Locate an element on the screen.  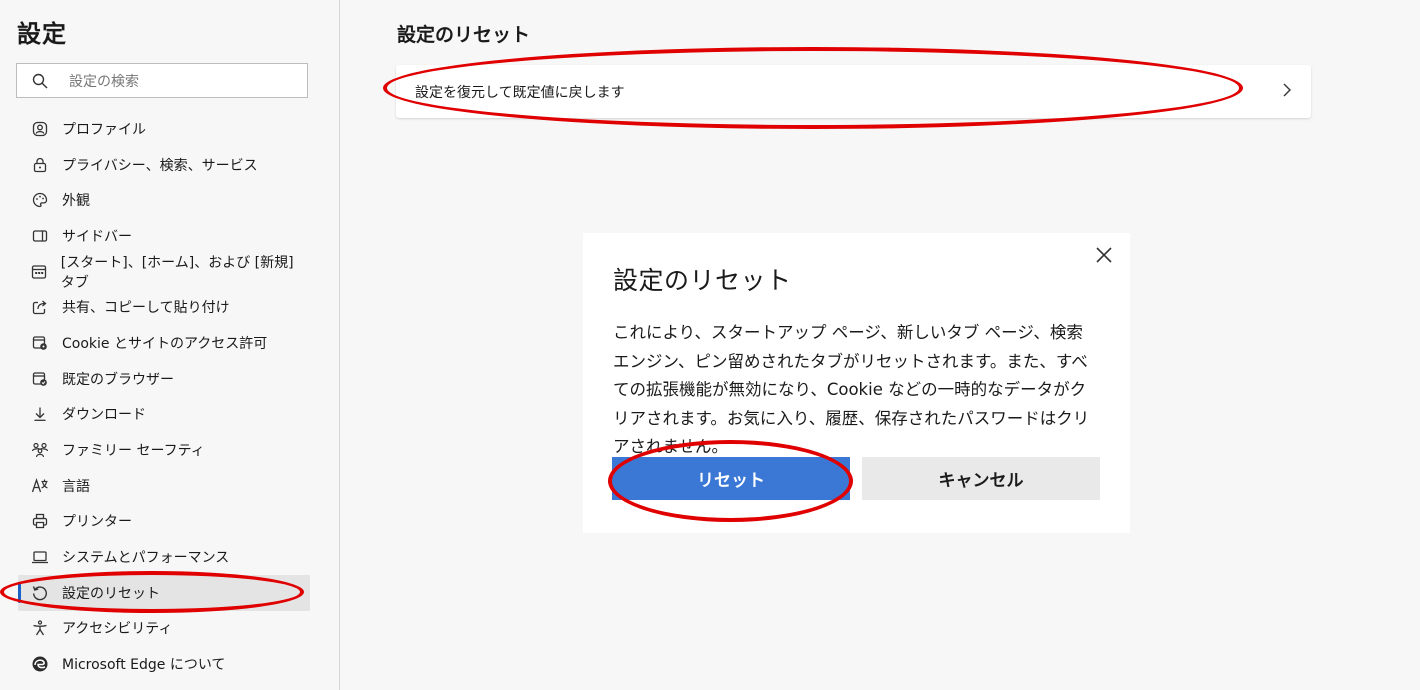
sidebar-item-label: 既定のブラウザー is located at coordinates (118, 379).